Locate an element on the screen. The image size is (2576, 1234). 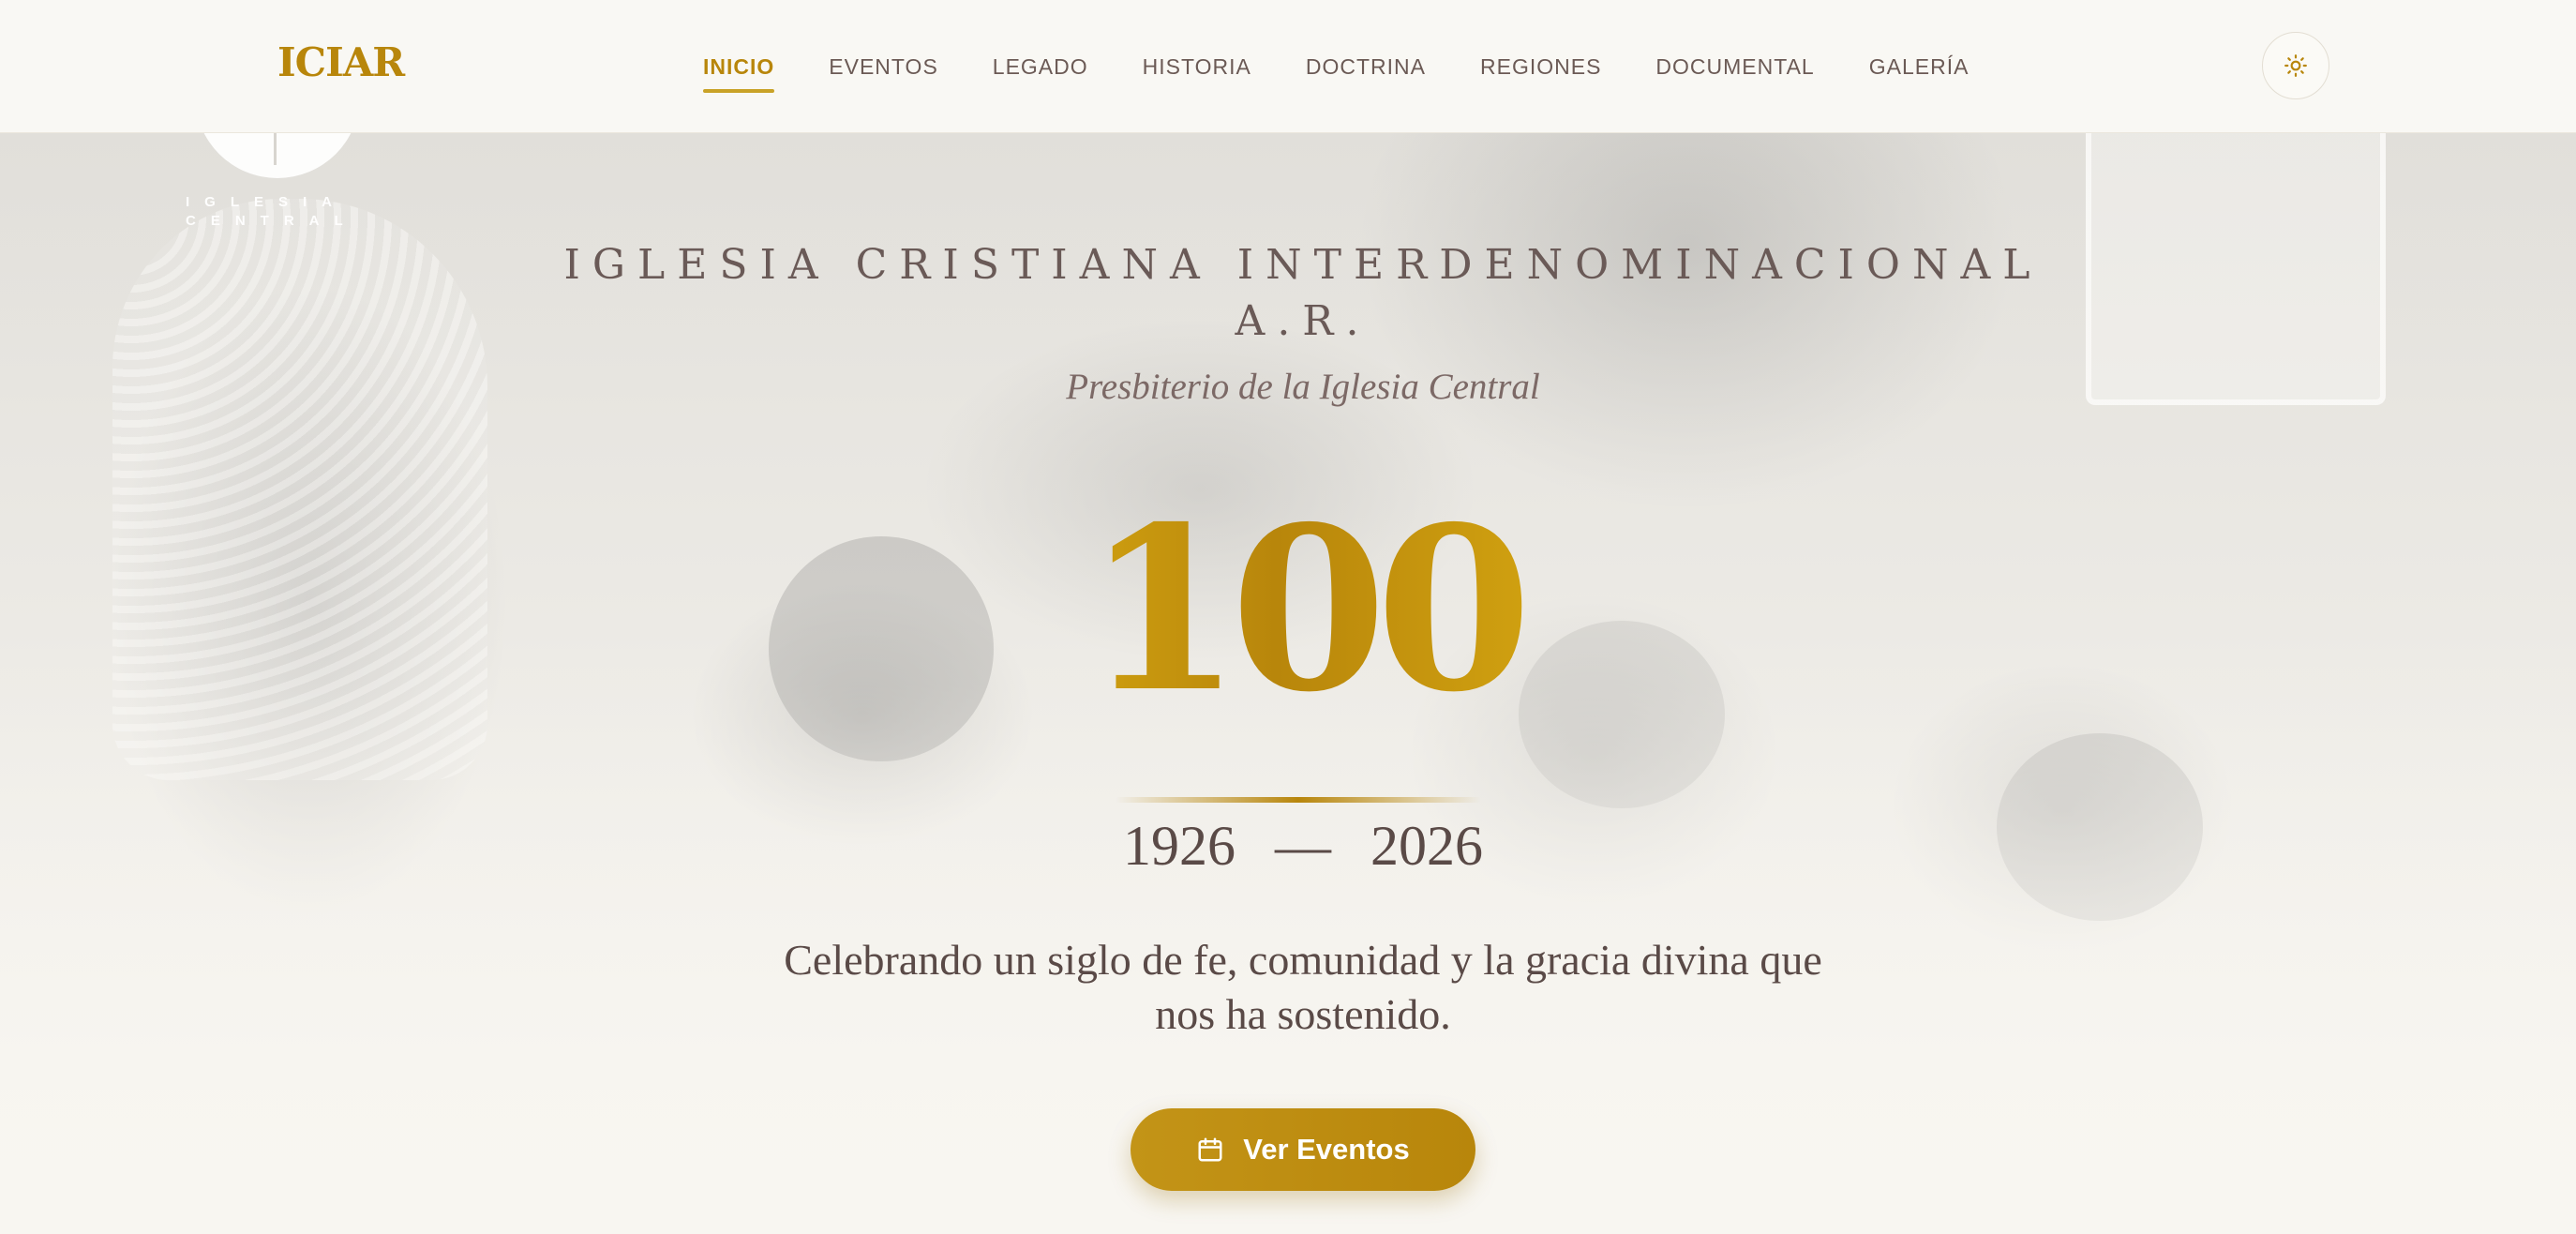
church-name-line-1: IGLESIA CRISTIANA INTERDENOMINACIONAL is located at coordinates (1303, 265).